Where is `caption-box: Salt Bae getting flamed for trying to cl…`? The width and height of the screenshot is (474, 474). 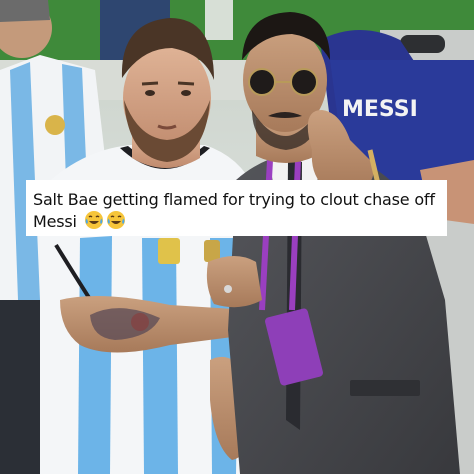 caption-box: Salt Bae getting flamed for trying to cl… is located at coordinates (236, 208).